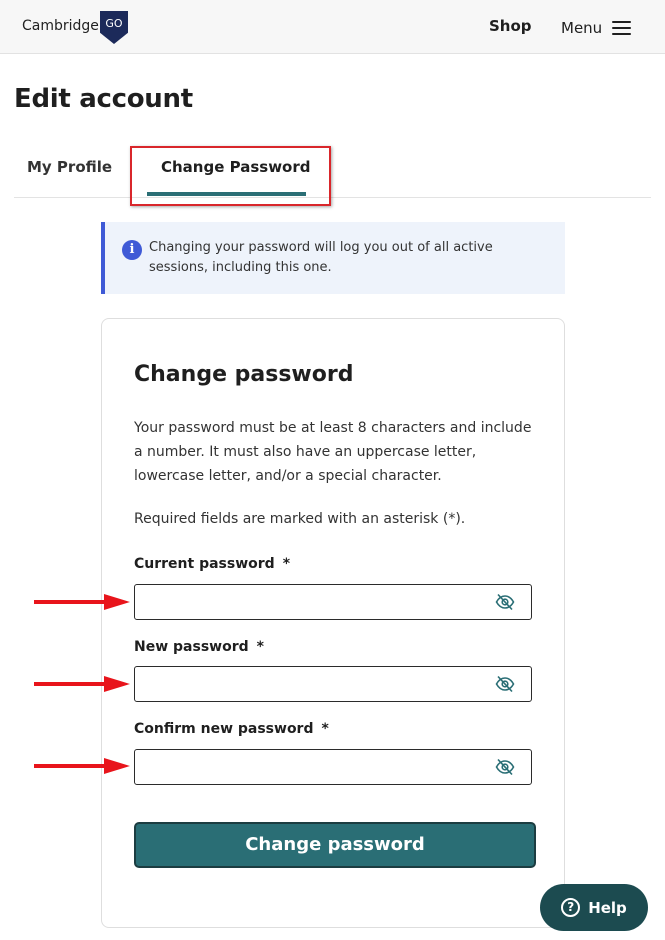  What do you see at coordinates (571, 907) in the screenshot?
I see `question-icon: ?` at bounding box center [571, 907].